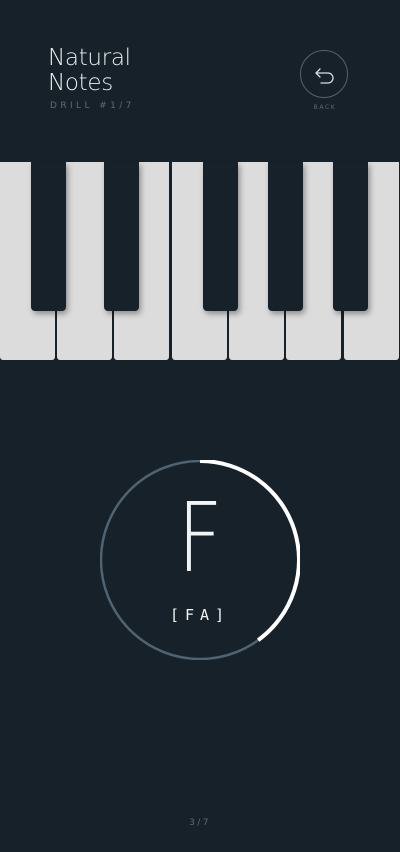 This screenshot has height=852, width=400. Describe the element at coordinates (285, 236) in the screenshot. I see `black-key-g-sharp` at that location.